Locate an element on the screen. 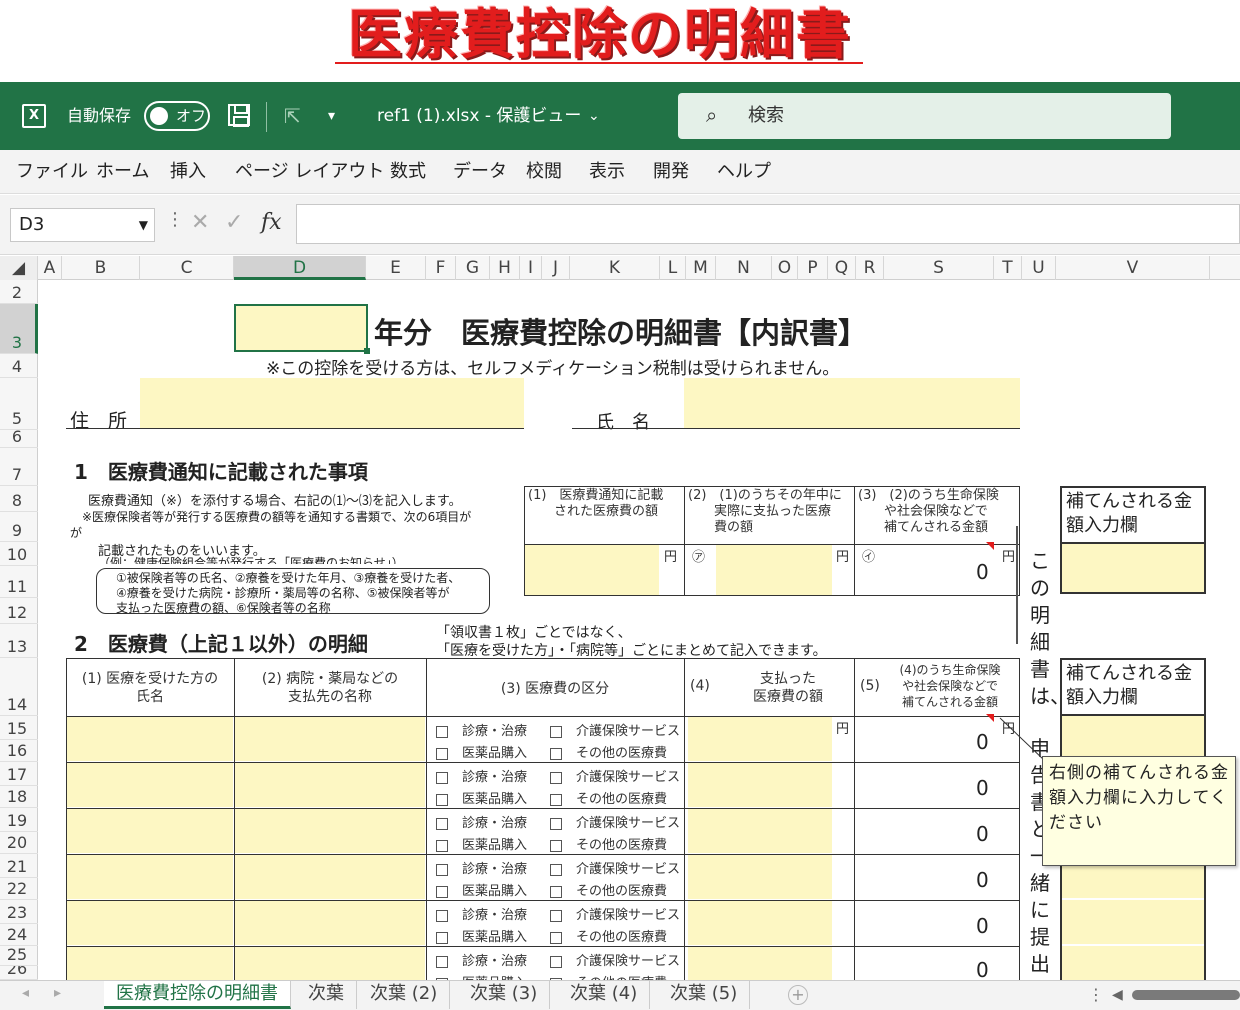 The width and height of the screenshot is (1240, 1010). col-header: O is located at coordinates (785, 268).